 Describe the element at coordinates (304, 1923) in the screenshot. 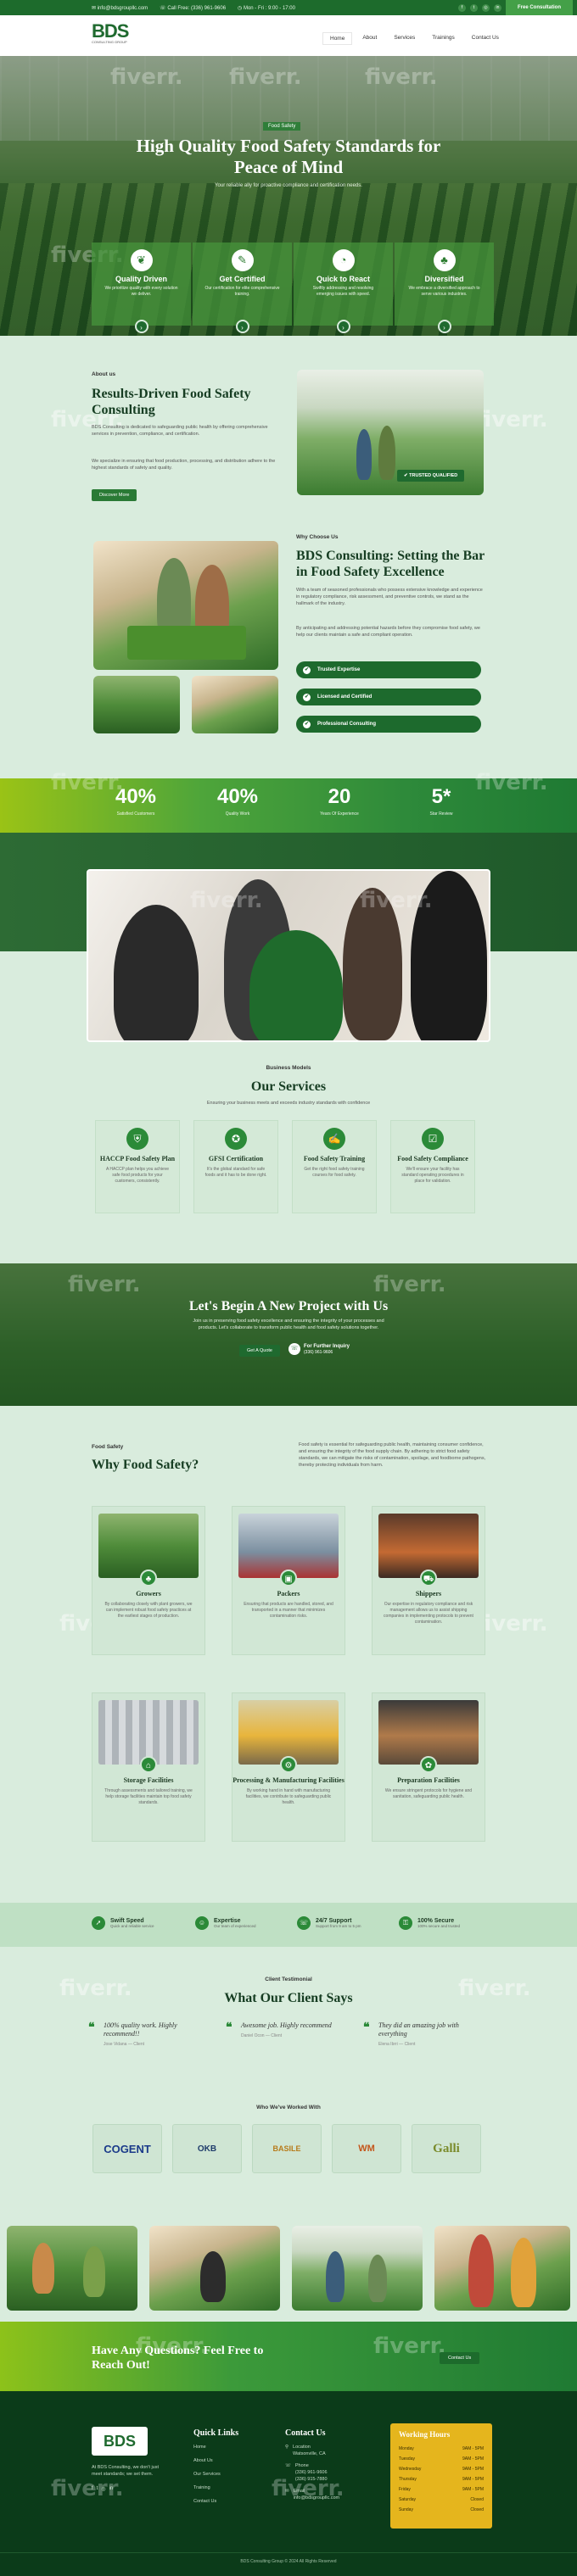

I see `headset-icon: ☏` at that location.